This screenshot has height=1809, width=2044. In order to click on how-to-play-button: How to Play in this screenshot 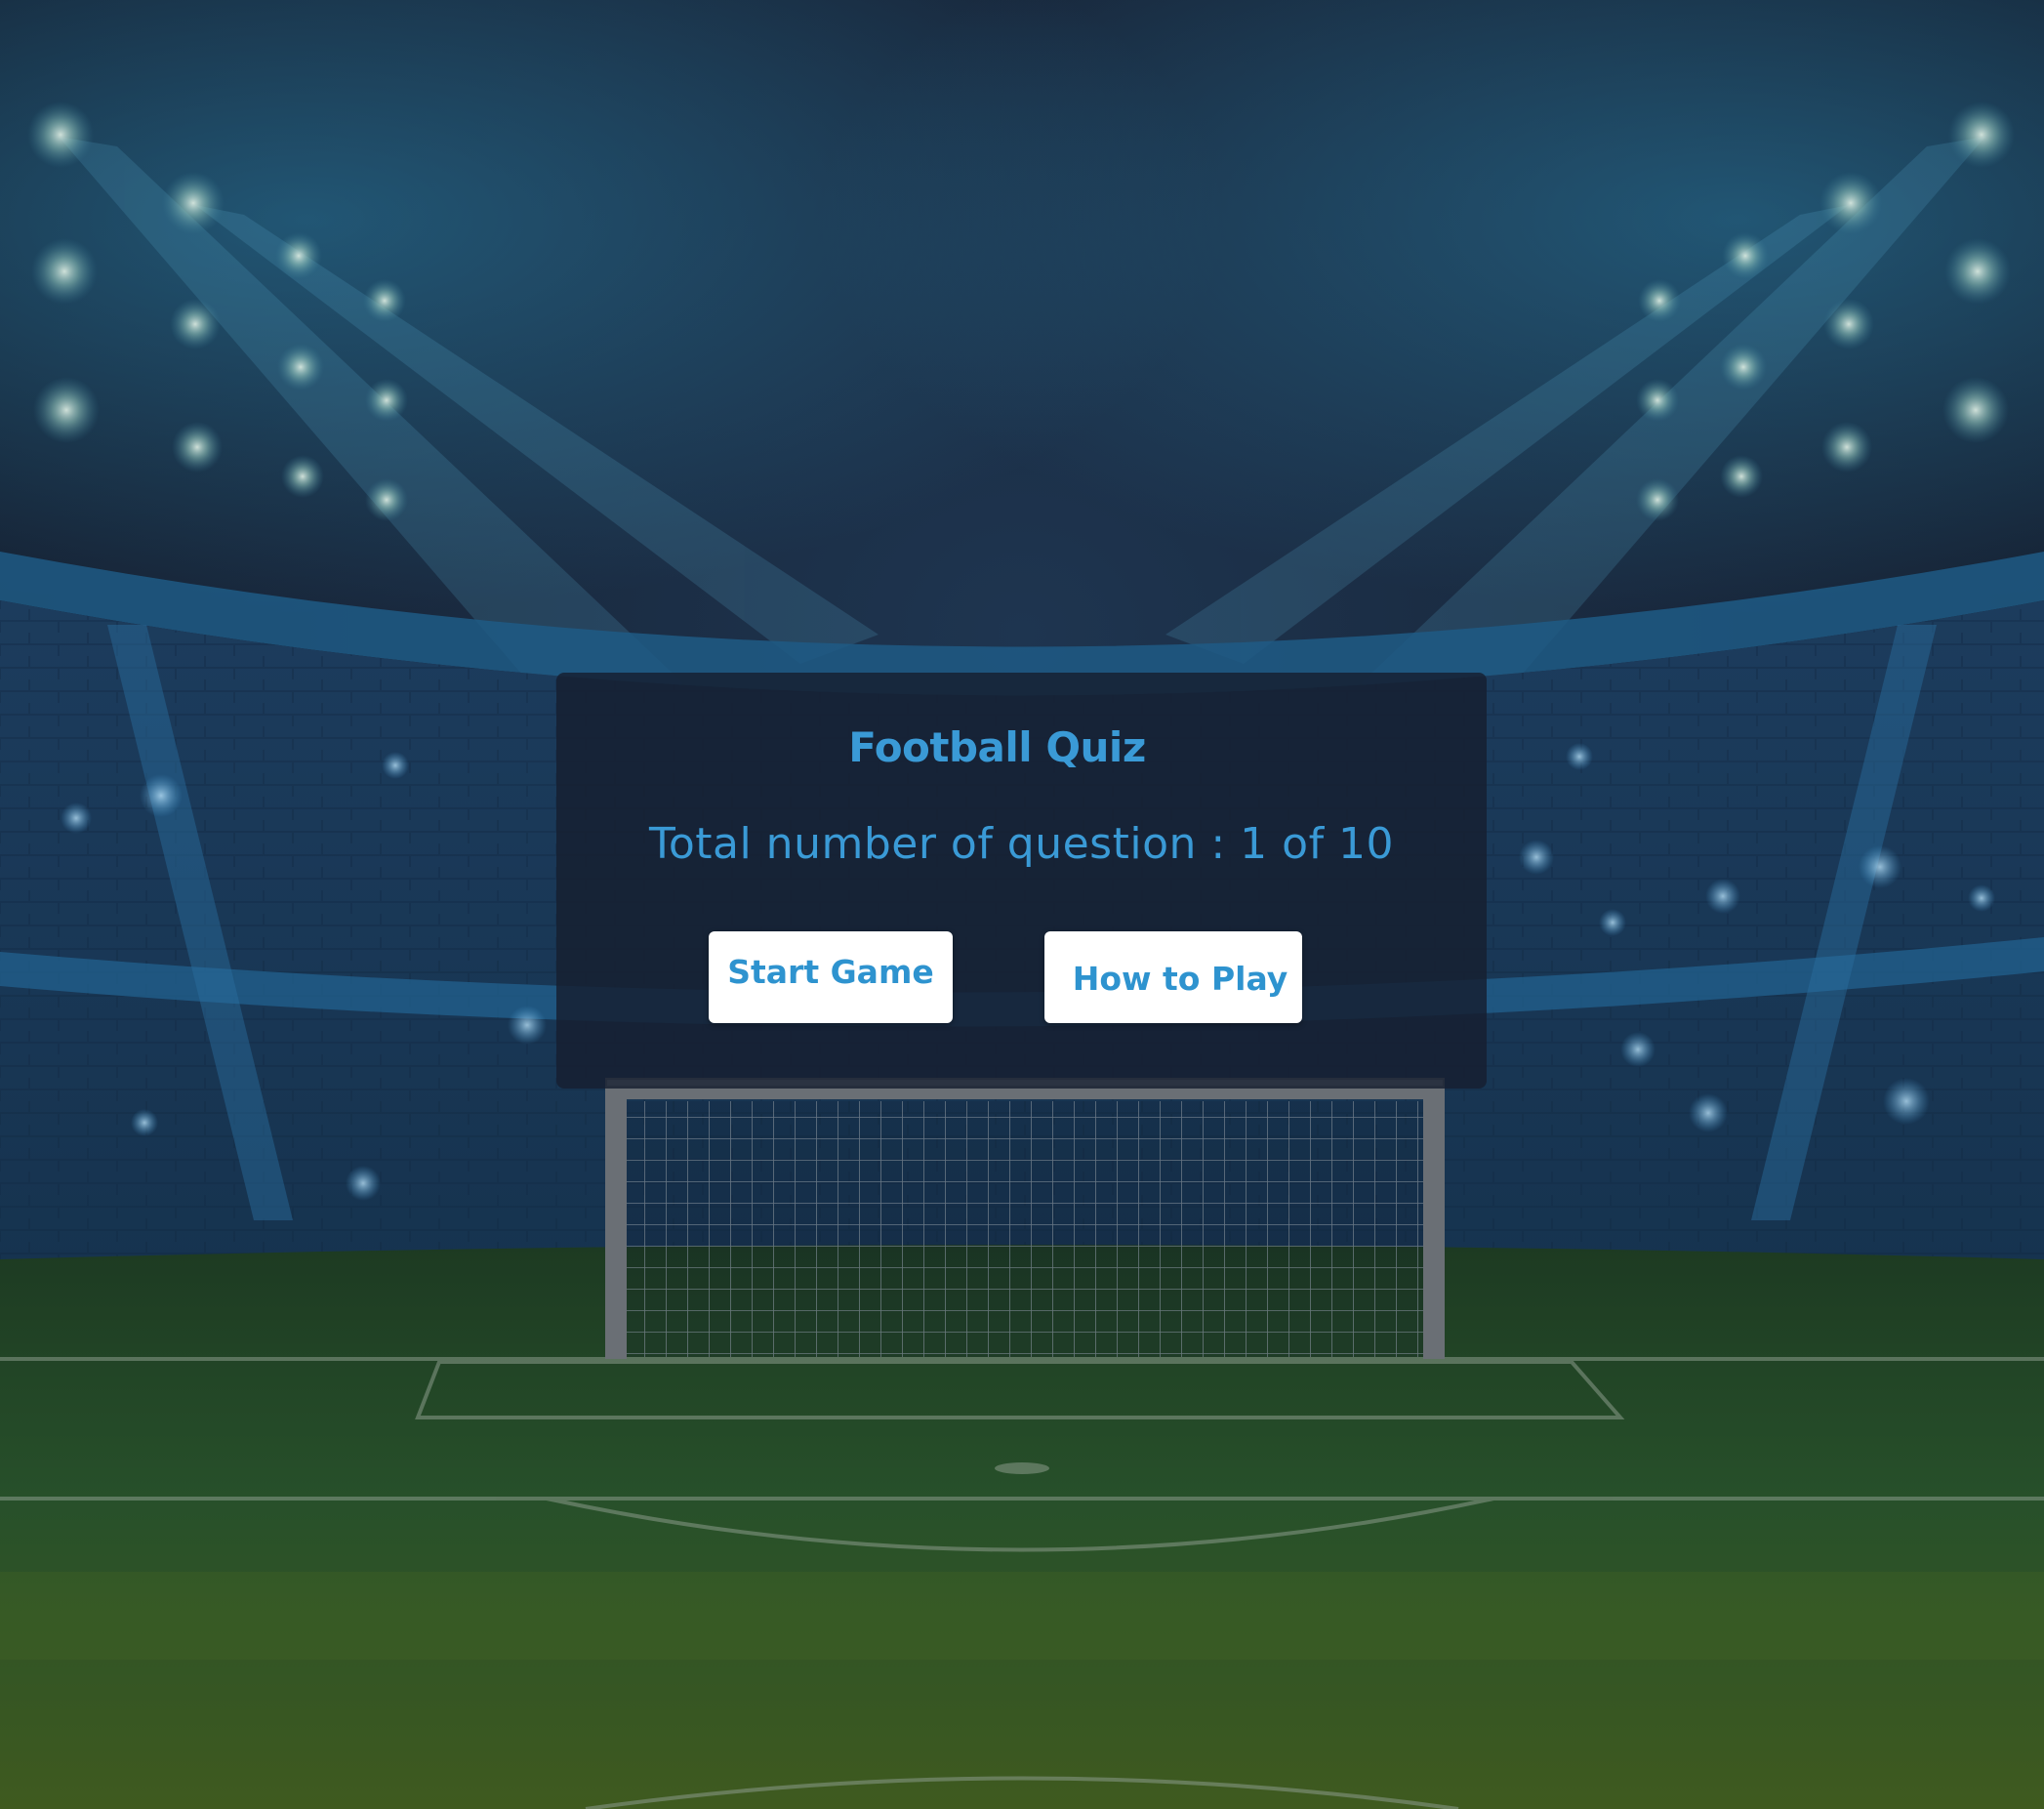, I will do `click(1173, 977)`.